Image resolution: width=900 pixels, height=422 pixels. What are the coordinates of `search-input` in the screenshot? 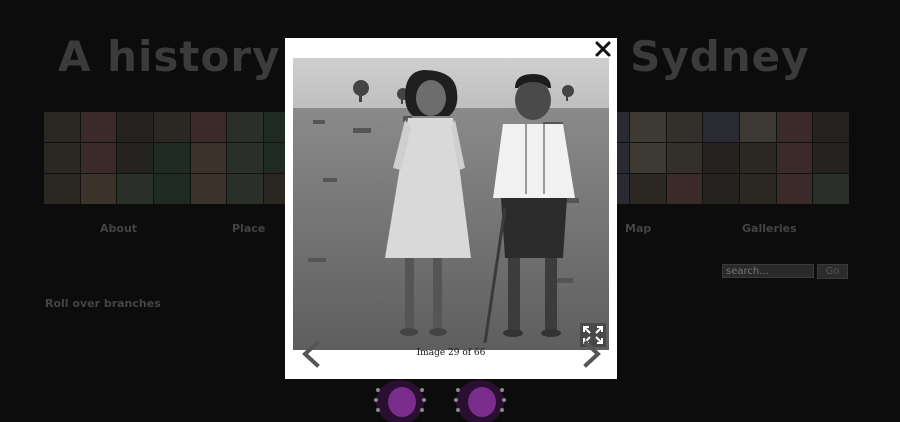 It's located at (768, 271).